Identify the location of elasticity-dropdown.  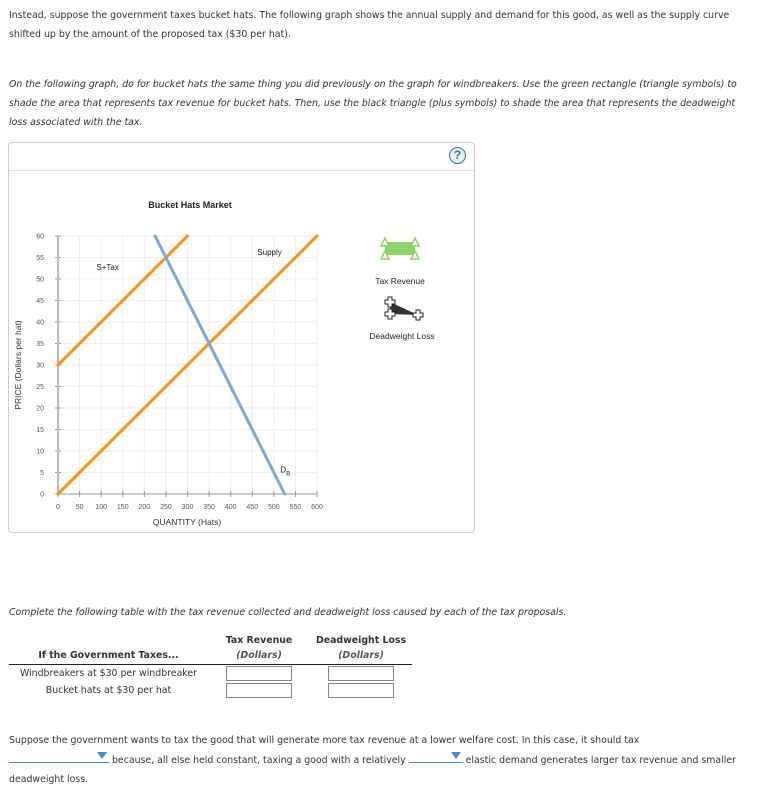
(435, 756).